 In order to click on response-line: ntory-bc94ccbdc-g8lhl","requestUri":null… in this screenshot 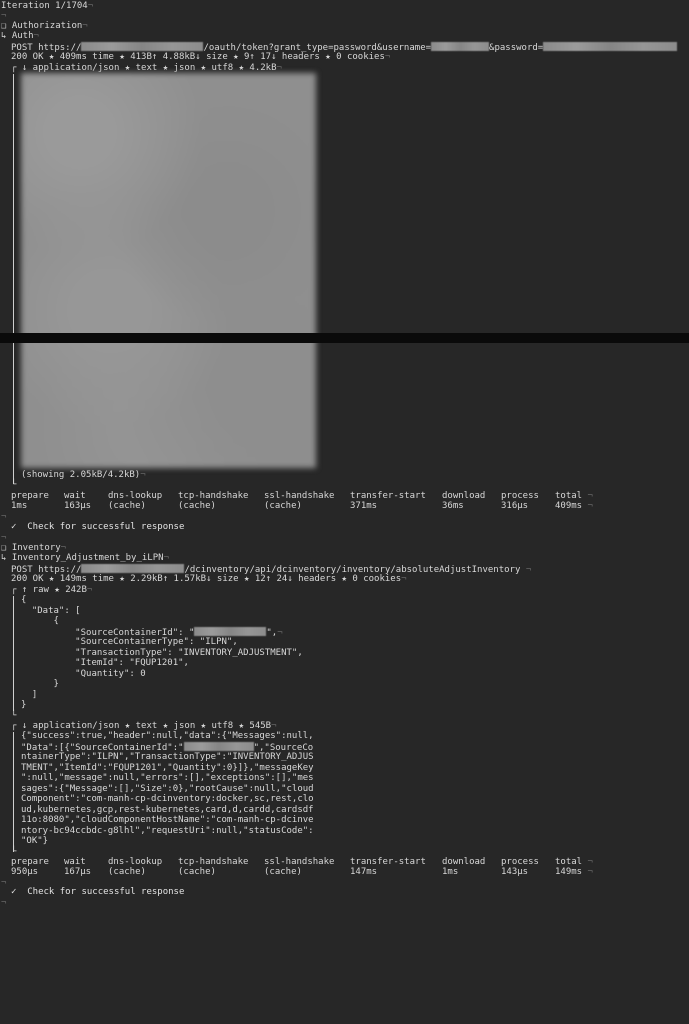, I will do `click(167, 831)`.